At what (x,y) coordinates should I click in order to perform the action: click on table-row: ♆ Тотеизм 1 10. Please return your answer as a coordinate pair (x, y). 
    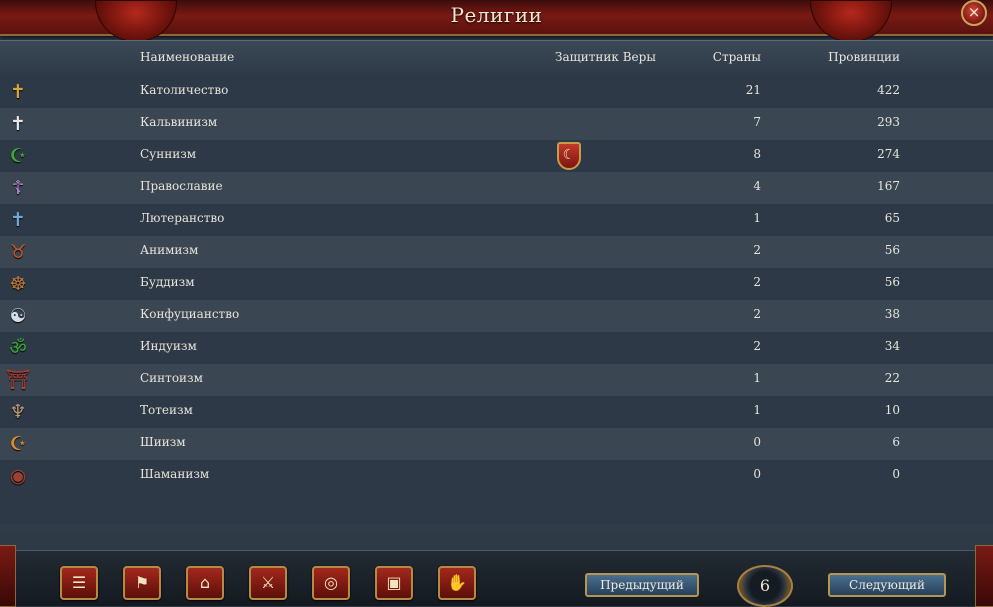
    Looking at the image, I should click on (496, 412).